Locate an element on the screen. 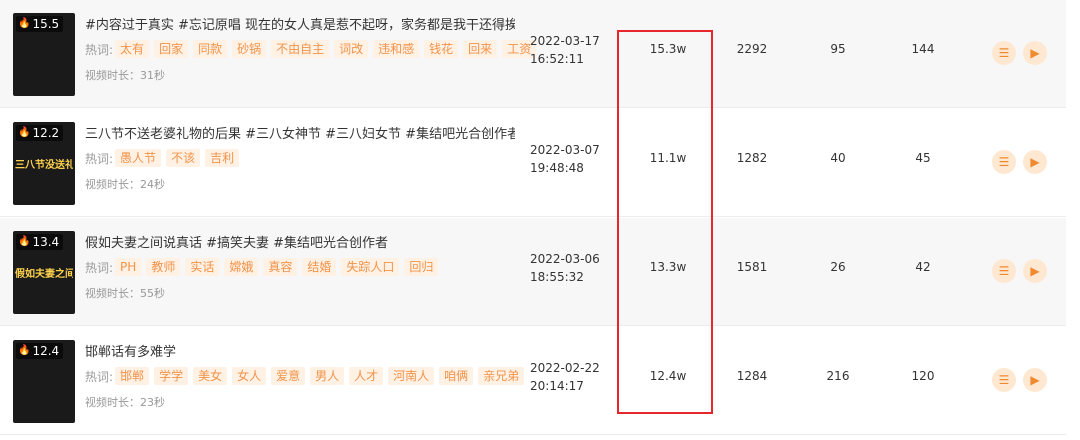  publish-datetime: 2022-02-22 20:14:17 is located at coordinates (565, 377).